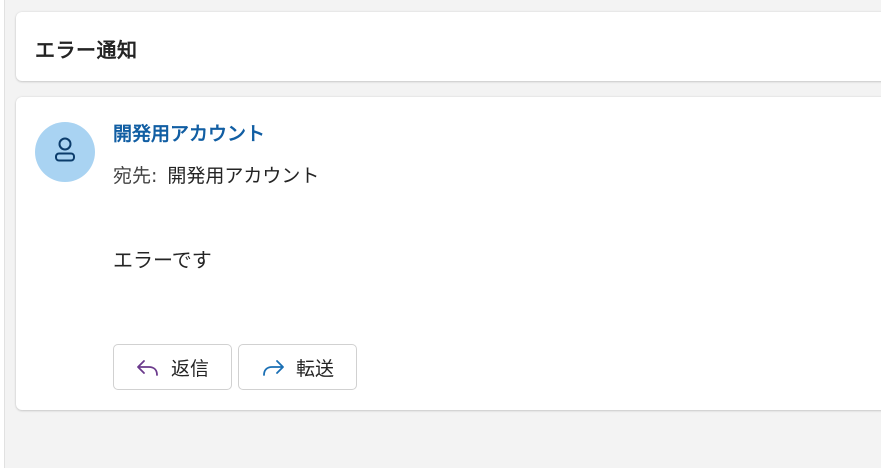  I want to click on message-subject: エラー通知, so click(86, 50).